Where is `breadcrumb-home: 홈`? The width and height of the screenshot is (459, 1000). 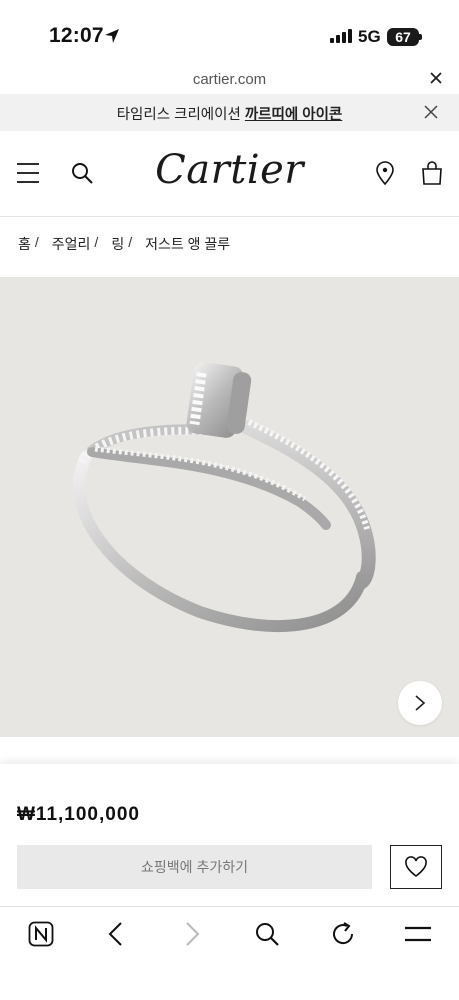 breadcrumb-home: 홈 is located at coordinates (24, 244).